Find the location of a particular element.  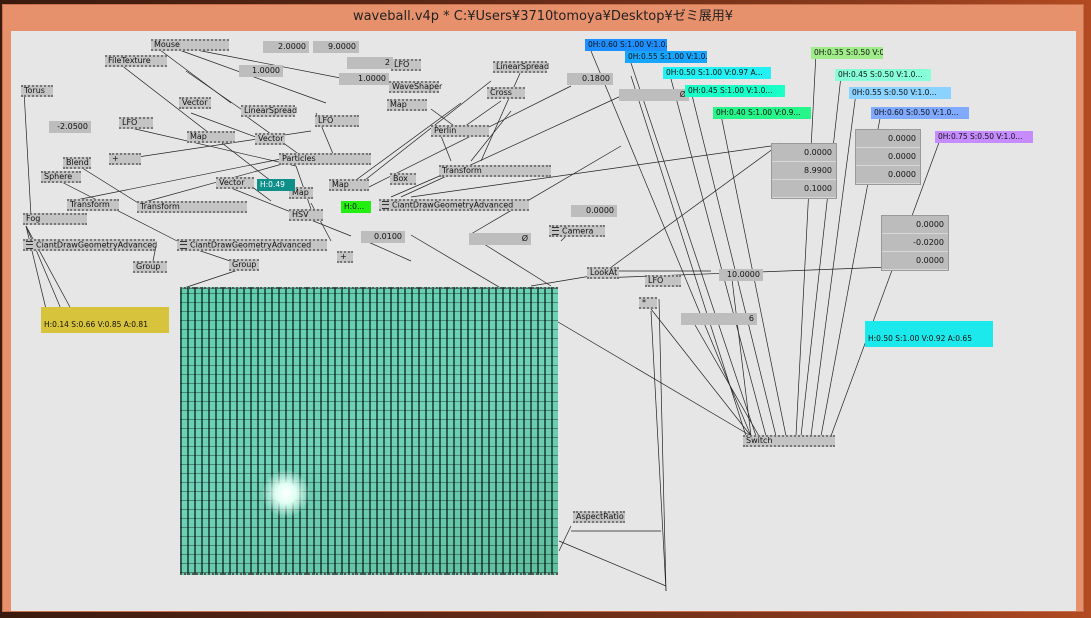

node-transform-2: Transform is located at coordinates (192, 207).